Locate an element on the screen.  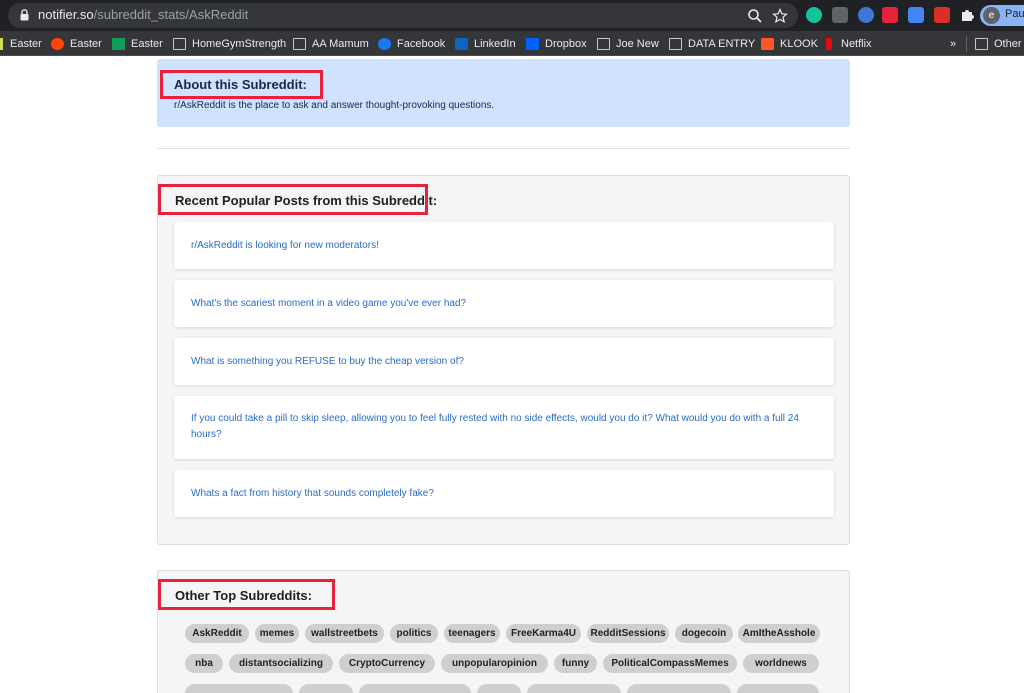
bookmark-data-entry: DATA ENTRY is located at coordinates (712, 44).